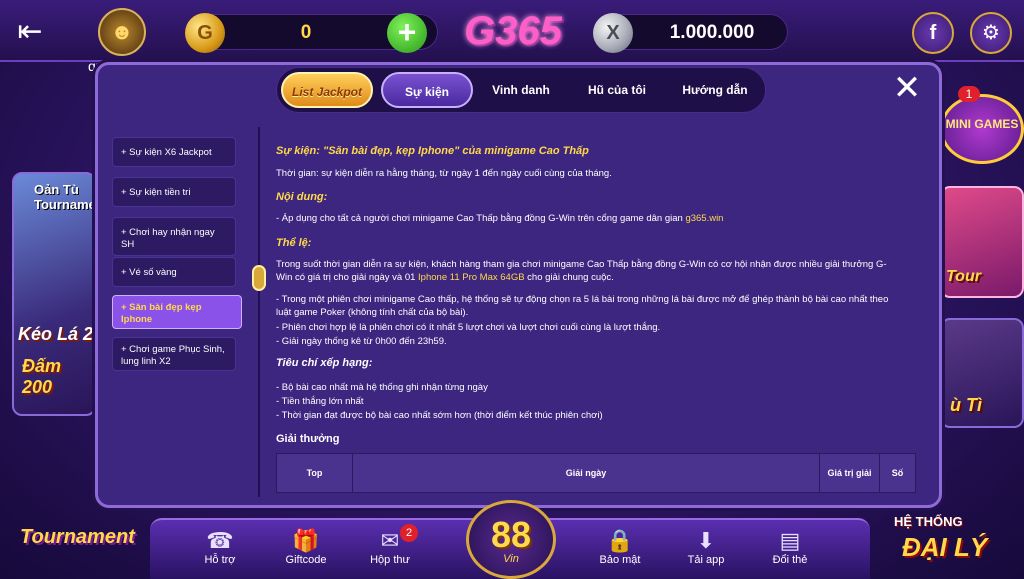 Image resolution: width=1024 pixels, height=579 pixels. Describe the element at coordinates (259, 312) in the screenshot. I see `menu-divider` at that location.